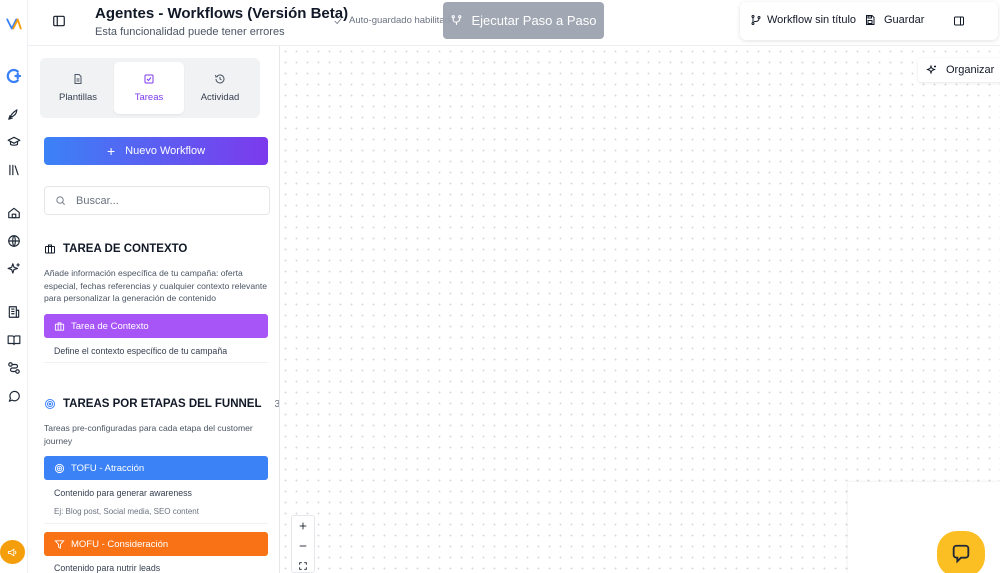  What do you see at coordinates (402, 20) in the screenshot?
I see `autosave-label: Auto-guardado habilitado` at bounding box center [402, 20].